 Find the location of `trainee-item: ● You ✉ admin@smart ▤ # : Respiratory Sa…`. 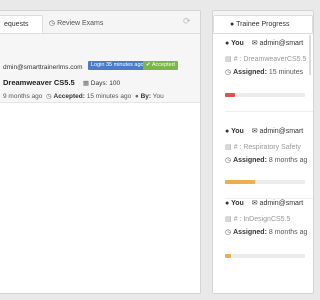

trainee-item: ● You ✉ admin@smart ▤ # : Respiratory Sa… is located at coordinates (266, 145).